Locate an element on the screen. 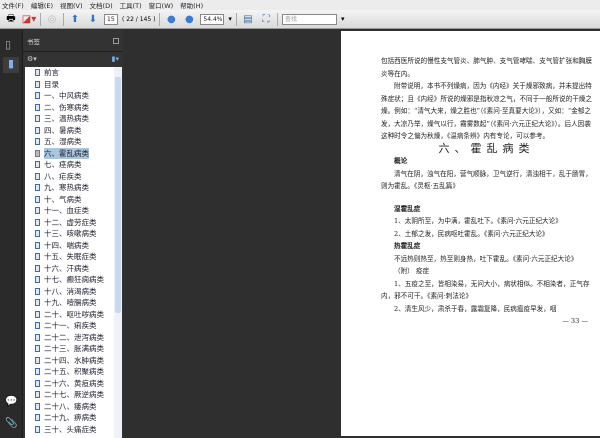 The image size is (600, 438). zoom-in-button: ● is located at coordinates (189, 19).